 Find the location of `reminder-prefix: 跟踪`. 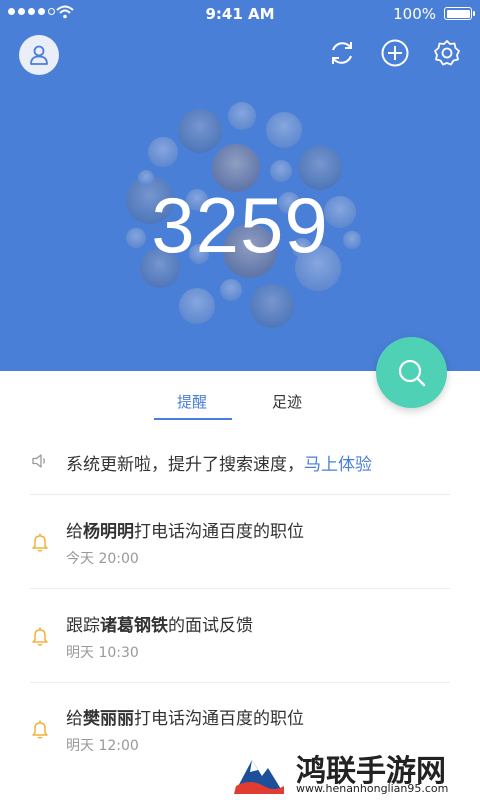

reminder-prefix: 跟踪 is located at coordinates (83, 626).